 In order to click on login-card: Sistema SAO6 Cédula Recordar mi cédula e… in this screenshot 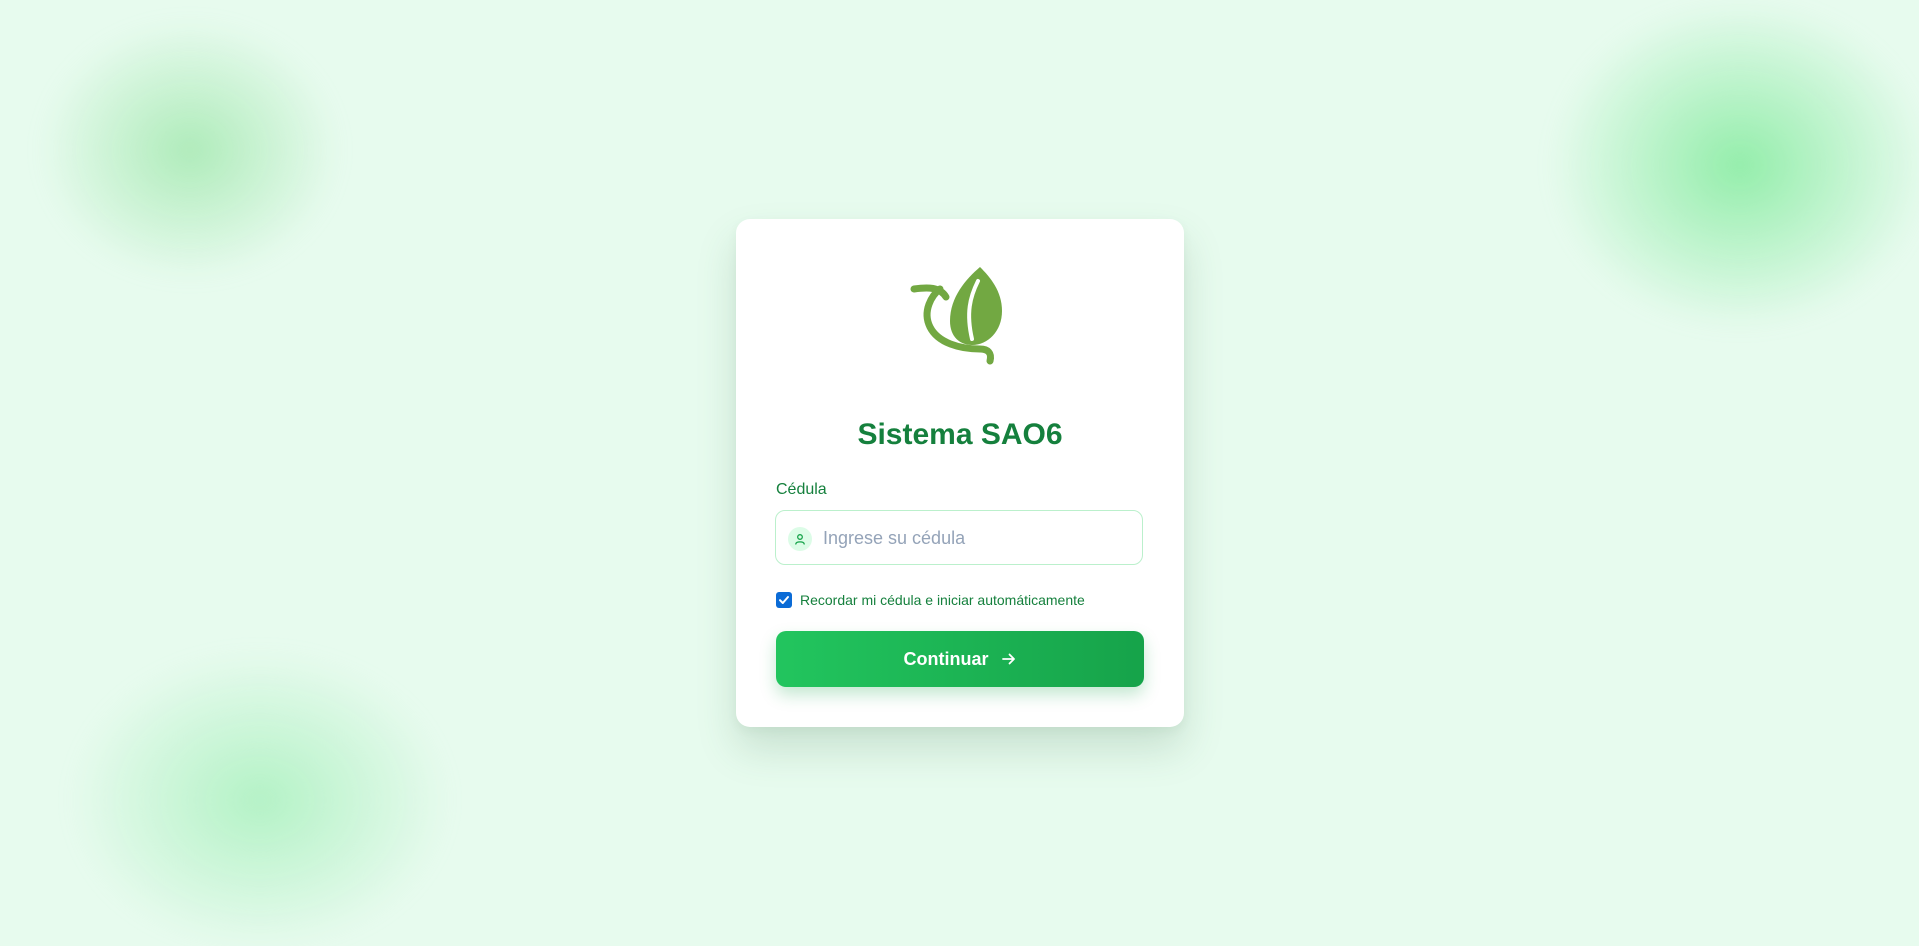, I will do `click(960, 473)`.